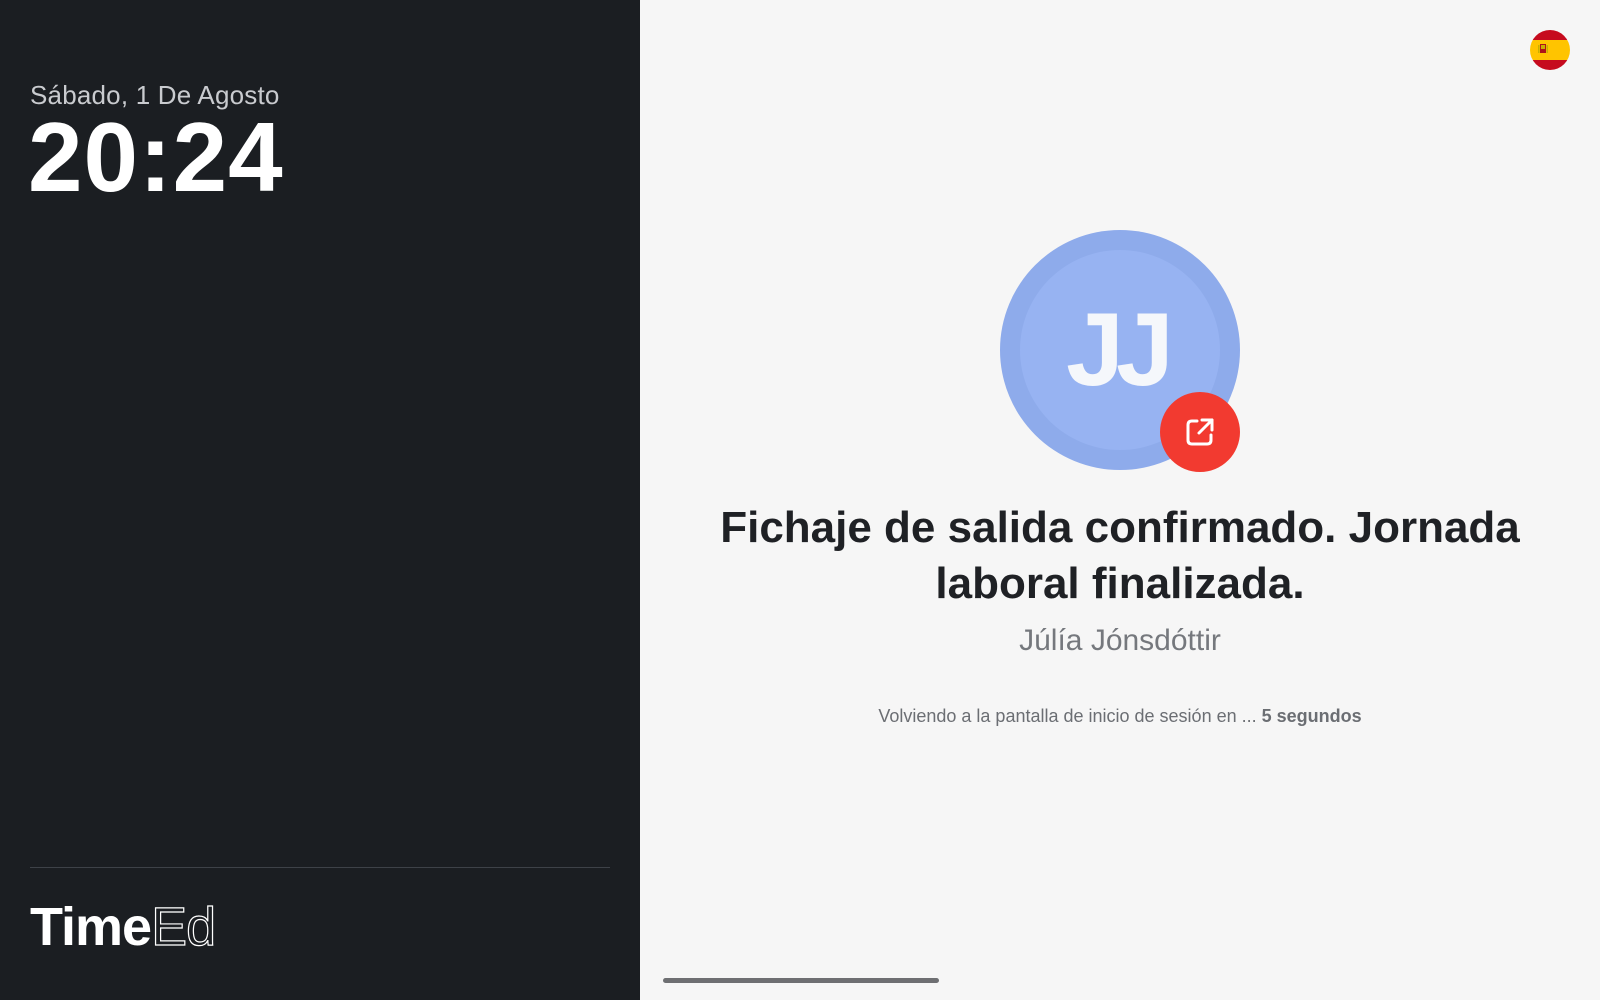  I want to click on redirect-countdown: 5 segundos, so click(1311, 716).